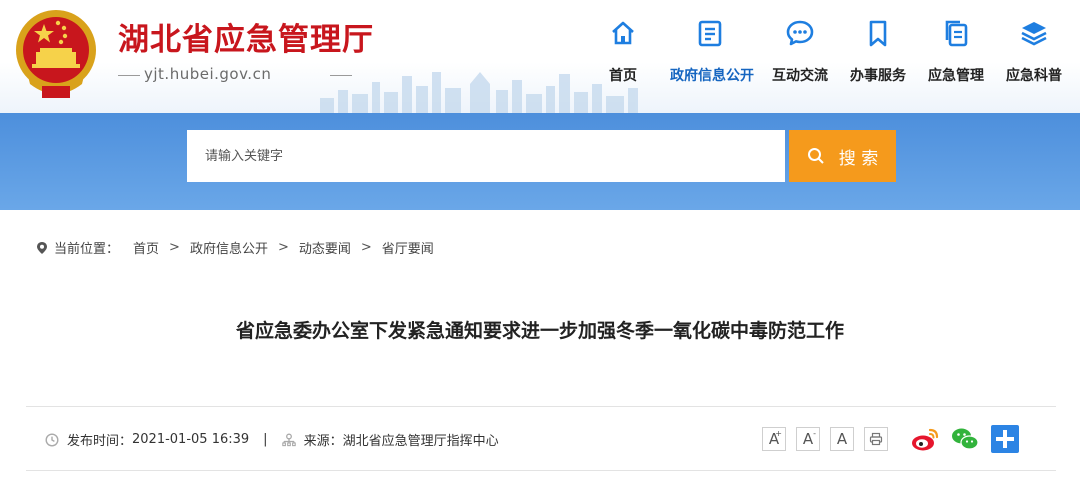 The height and width of the screenshot is (502, 1080). I want to click on domain-divider-left, so click(129, 75).